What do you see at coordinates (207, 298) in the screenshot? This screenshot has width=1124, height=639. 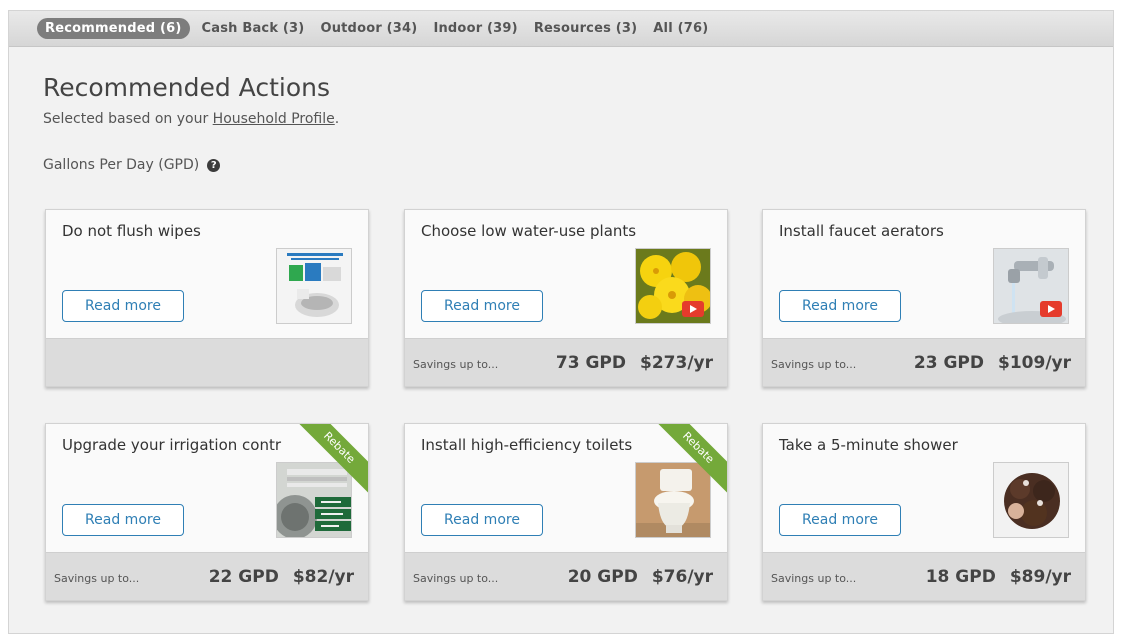 I see `action-card-flush-wipes: Do not flush wipes Read more` at bounding box center [207, 298].